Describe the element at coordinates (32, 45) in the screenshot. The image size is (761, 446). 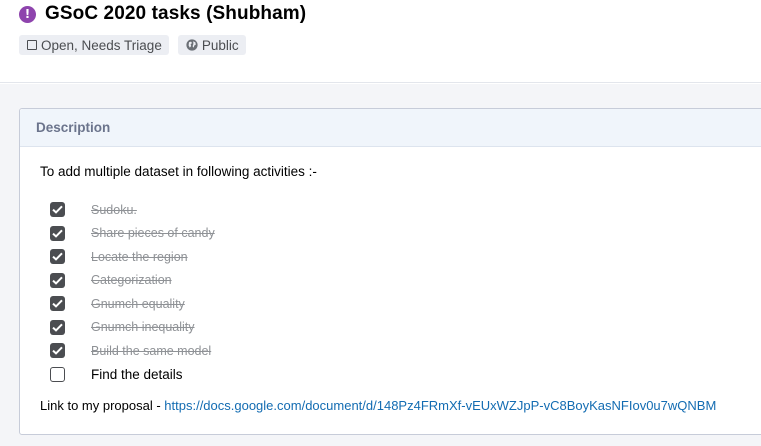
I see `square-icon` at that location.